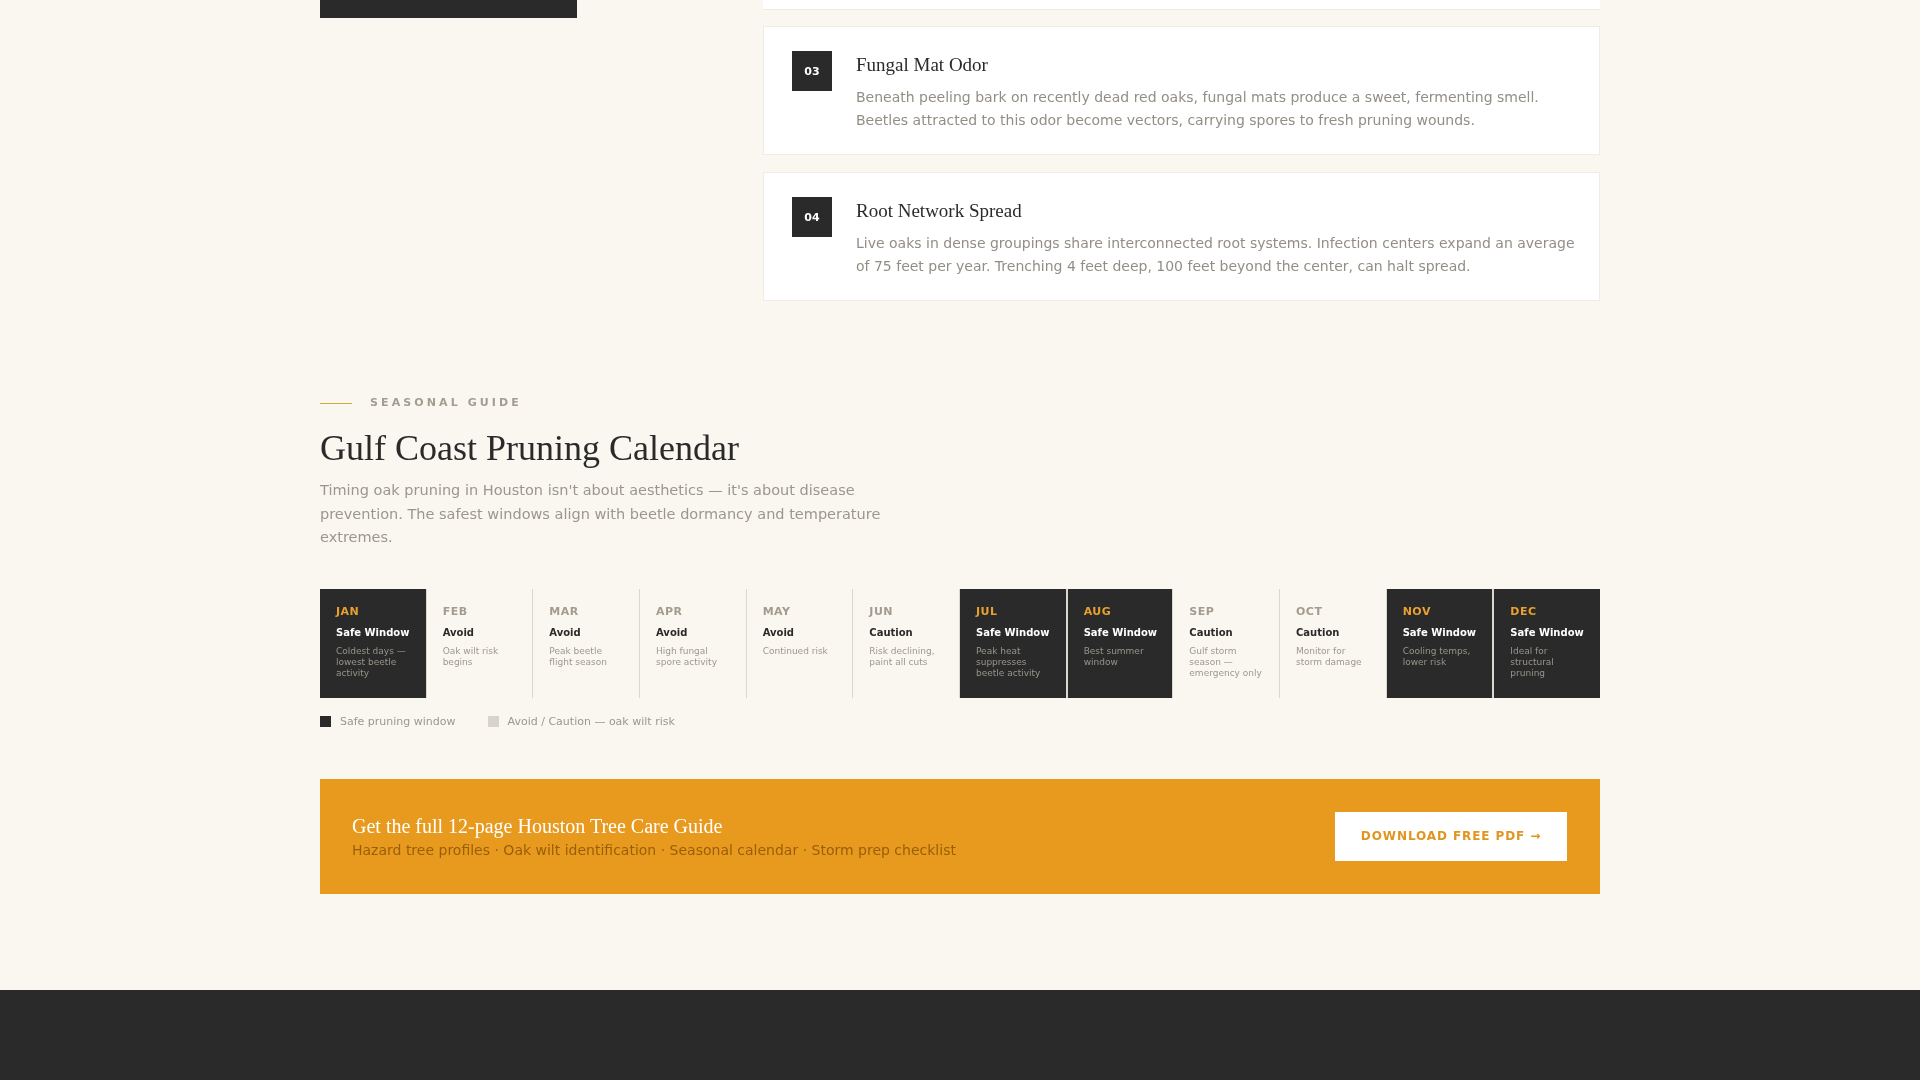 The height and width of the screenshot is (1080, 1920). What do you see at coordinates (987, 611) in the screenshot?
I see `month-label: JUL` at bounding box center [987, 611].